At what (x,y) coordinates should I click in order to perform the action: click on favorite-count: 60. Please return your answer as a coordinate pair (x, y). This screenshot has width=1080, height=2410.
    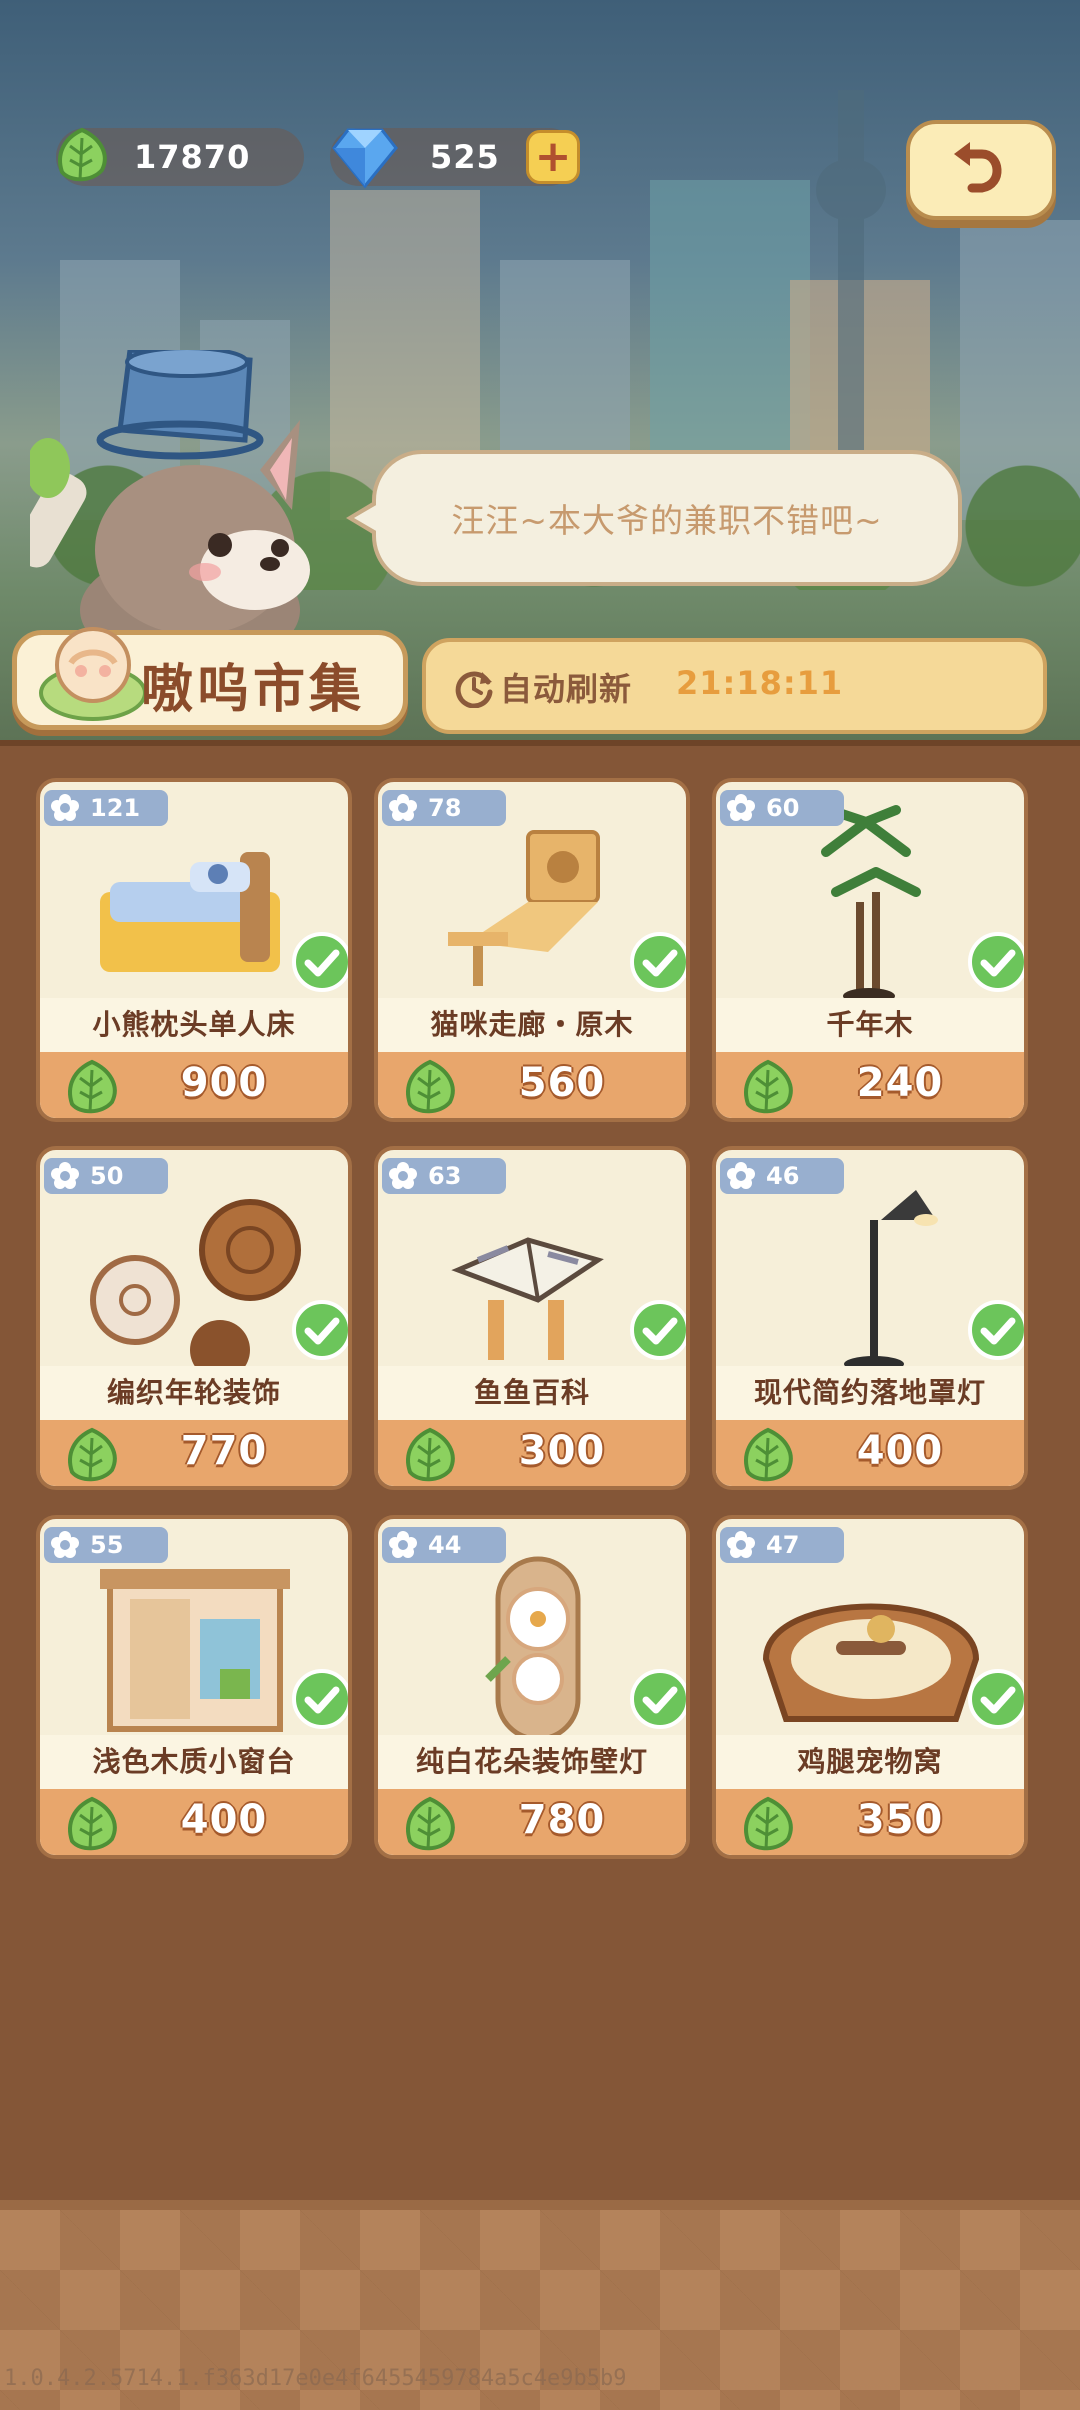
    Looking at the image, I should click on (783, 808).